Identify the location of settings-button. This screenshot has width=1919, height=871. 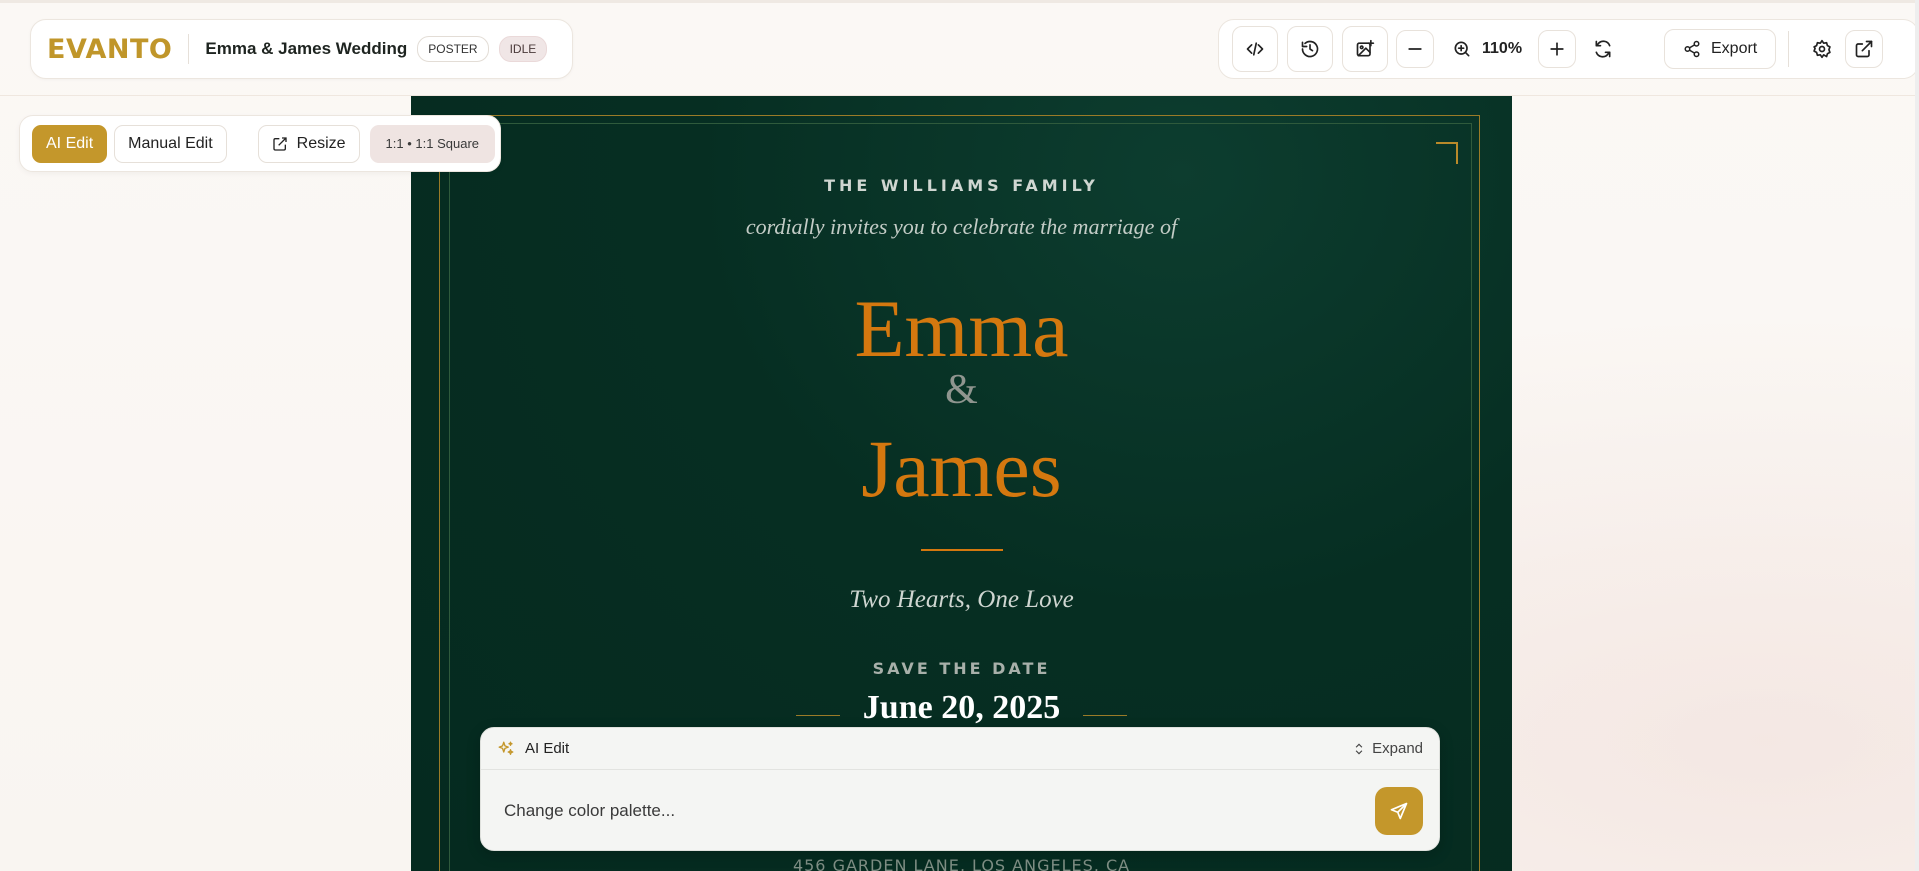
(1822, 49).